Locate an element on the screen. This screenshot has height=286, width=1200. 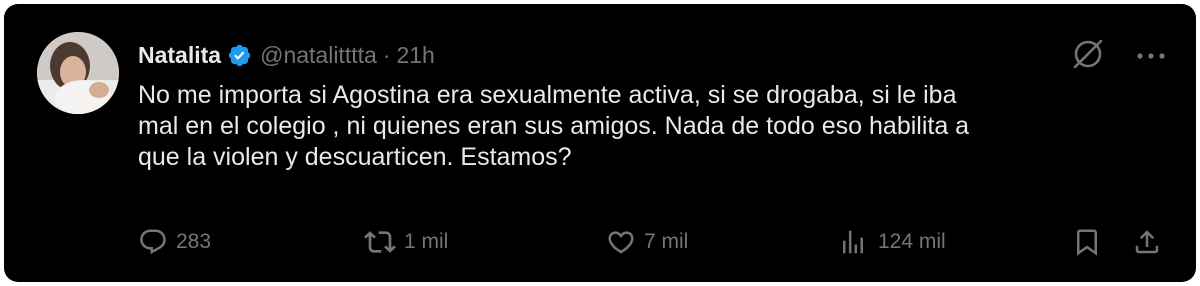
share-button is located at coordinates (1147, 242).